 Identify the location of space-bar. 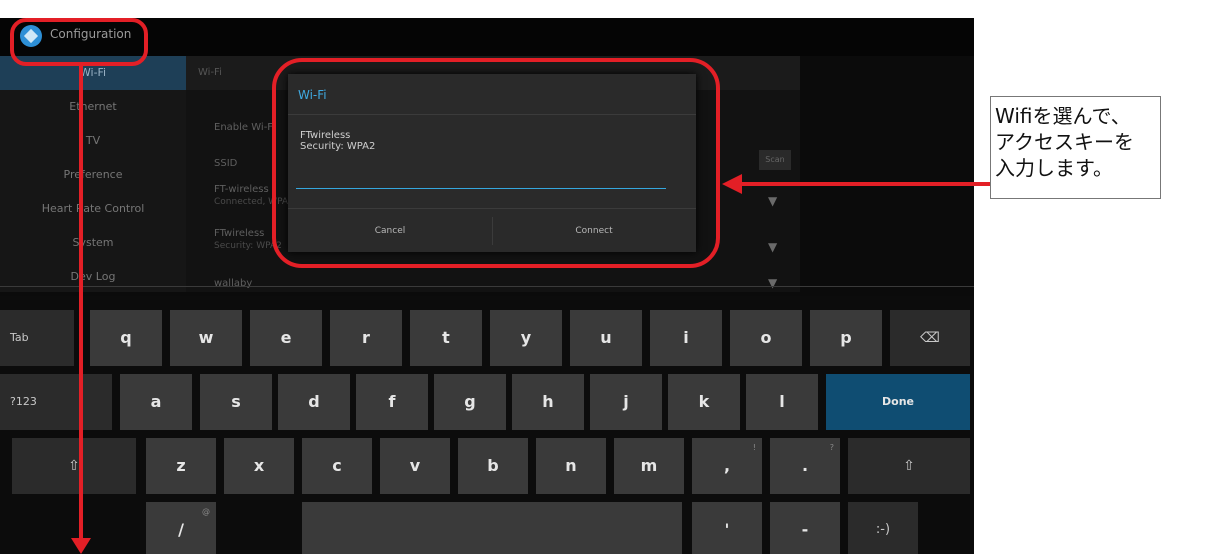
(492, 528).